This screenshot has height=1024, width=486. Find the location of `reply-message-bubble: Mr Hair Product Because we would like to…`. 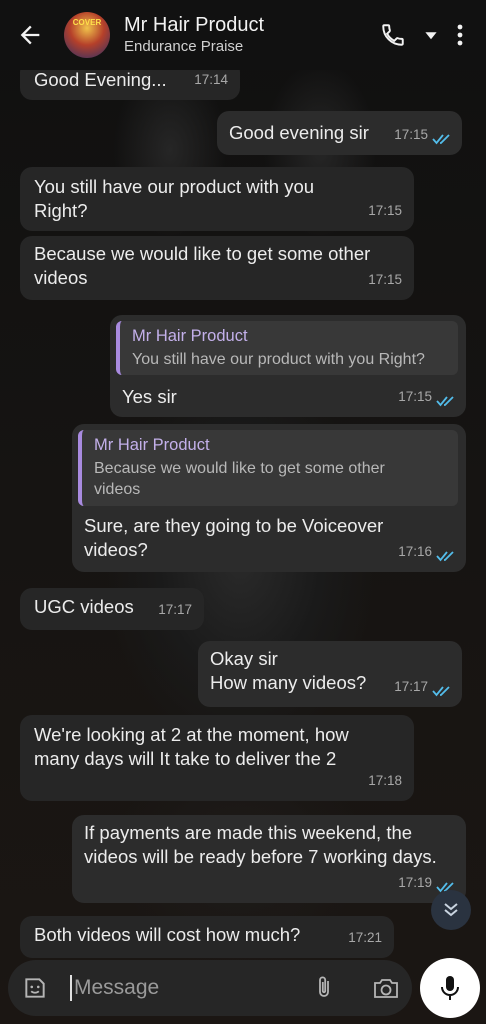

reply-message-bubble: Mr Hair Product Because we would like to… is located at coordinates (269, 498).